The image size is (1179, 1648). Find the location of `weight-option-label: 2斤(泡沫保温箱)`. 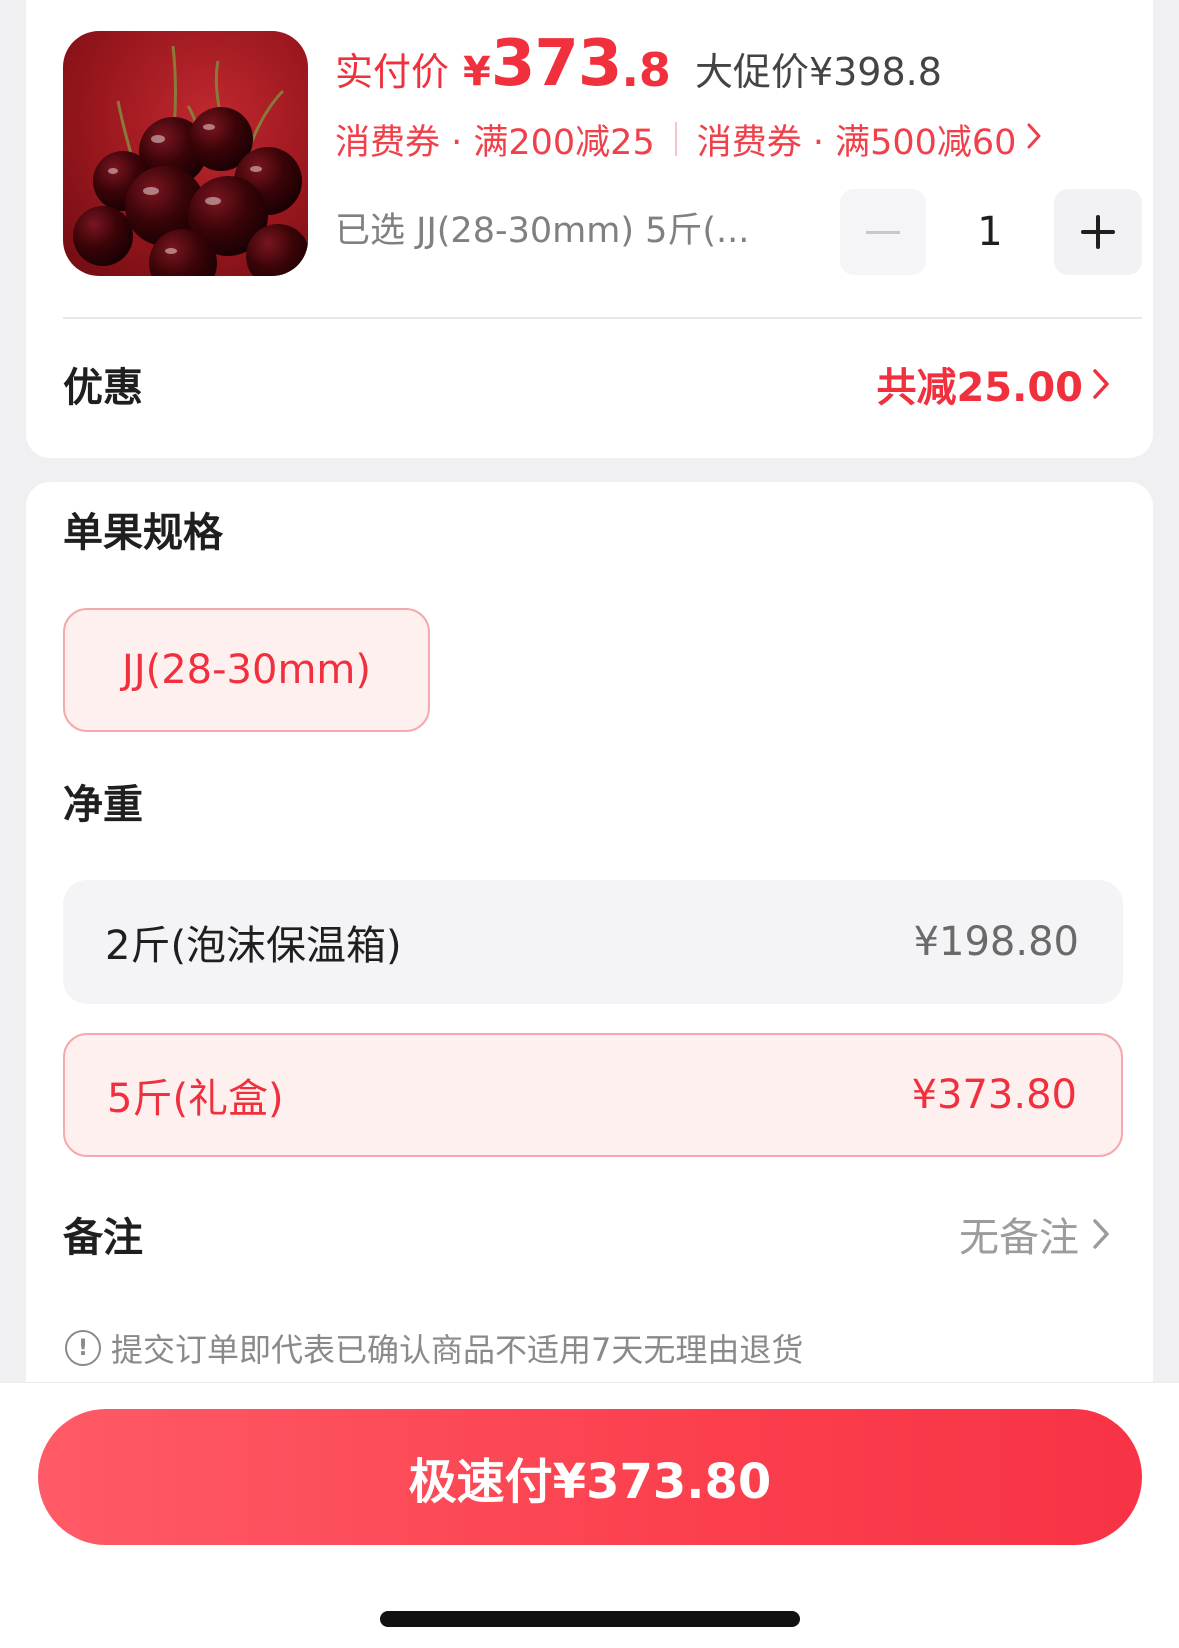

weight-option-label: 2斤(泡沫保温箱) is located at coordinates (253, 946).